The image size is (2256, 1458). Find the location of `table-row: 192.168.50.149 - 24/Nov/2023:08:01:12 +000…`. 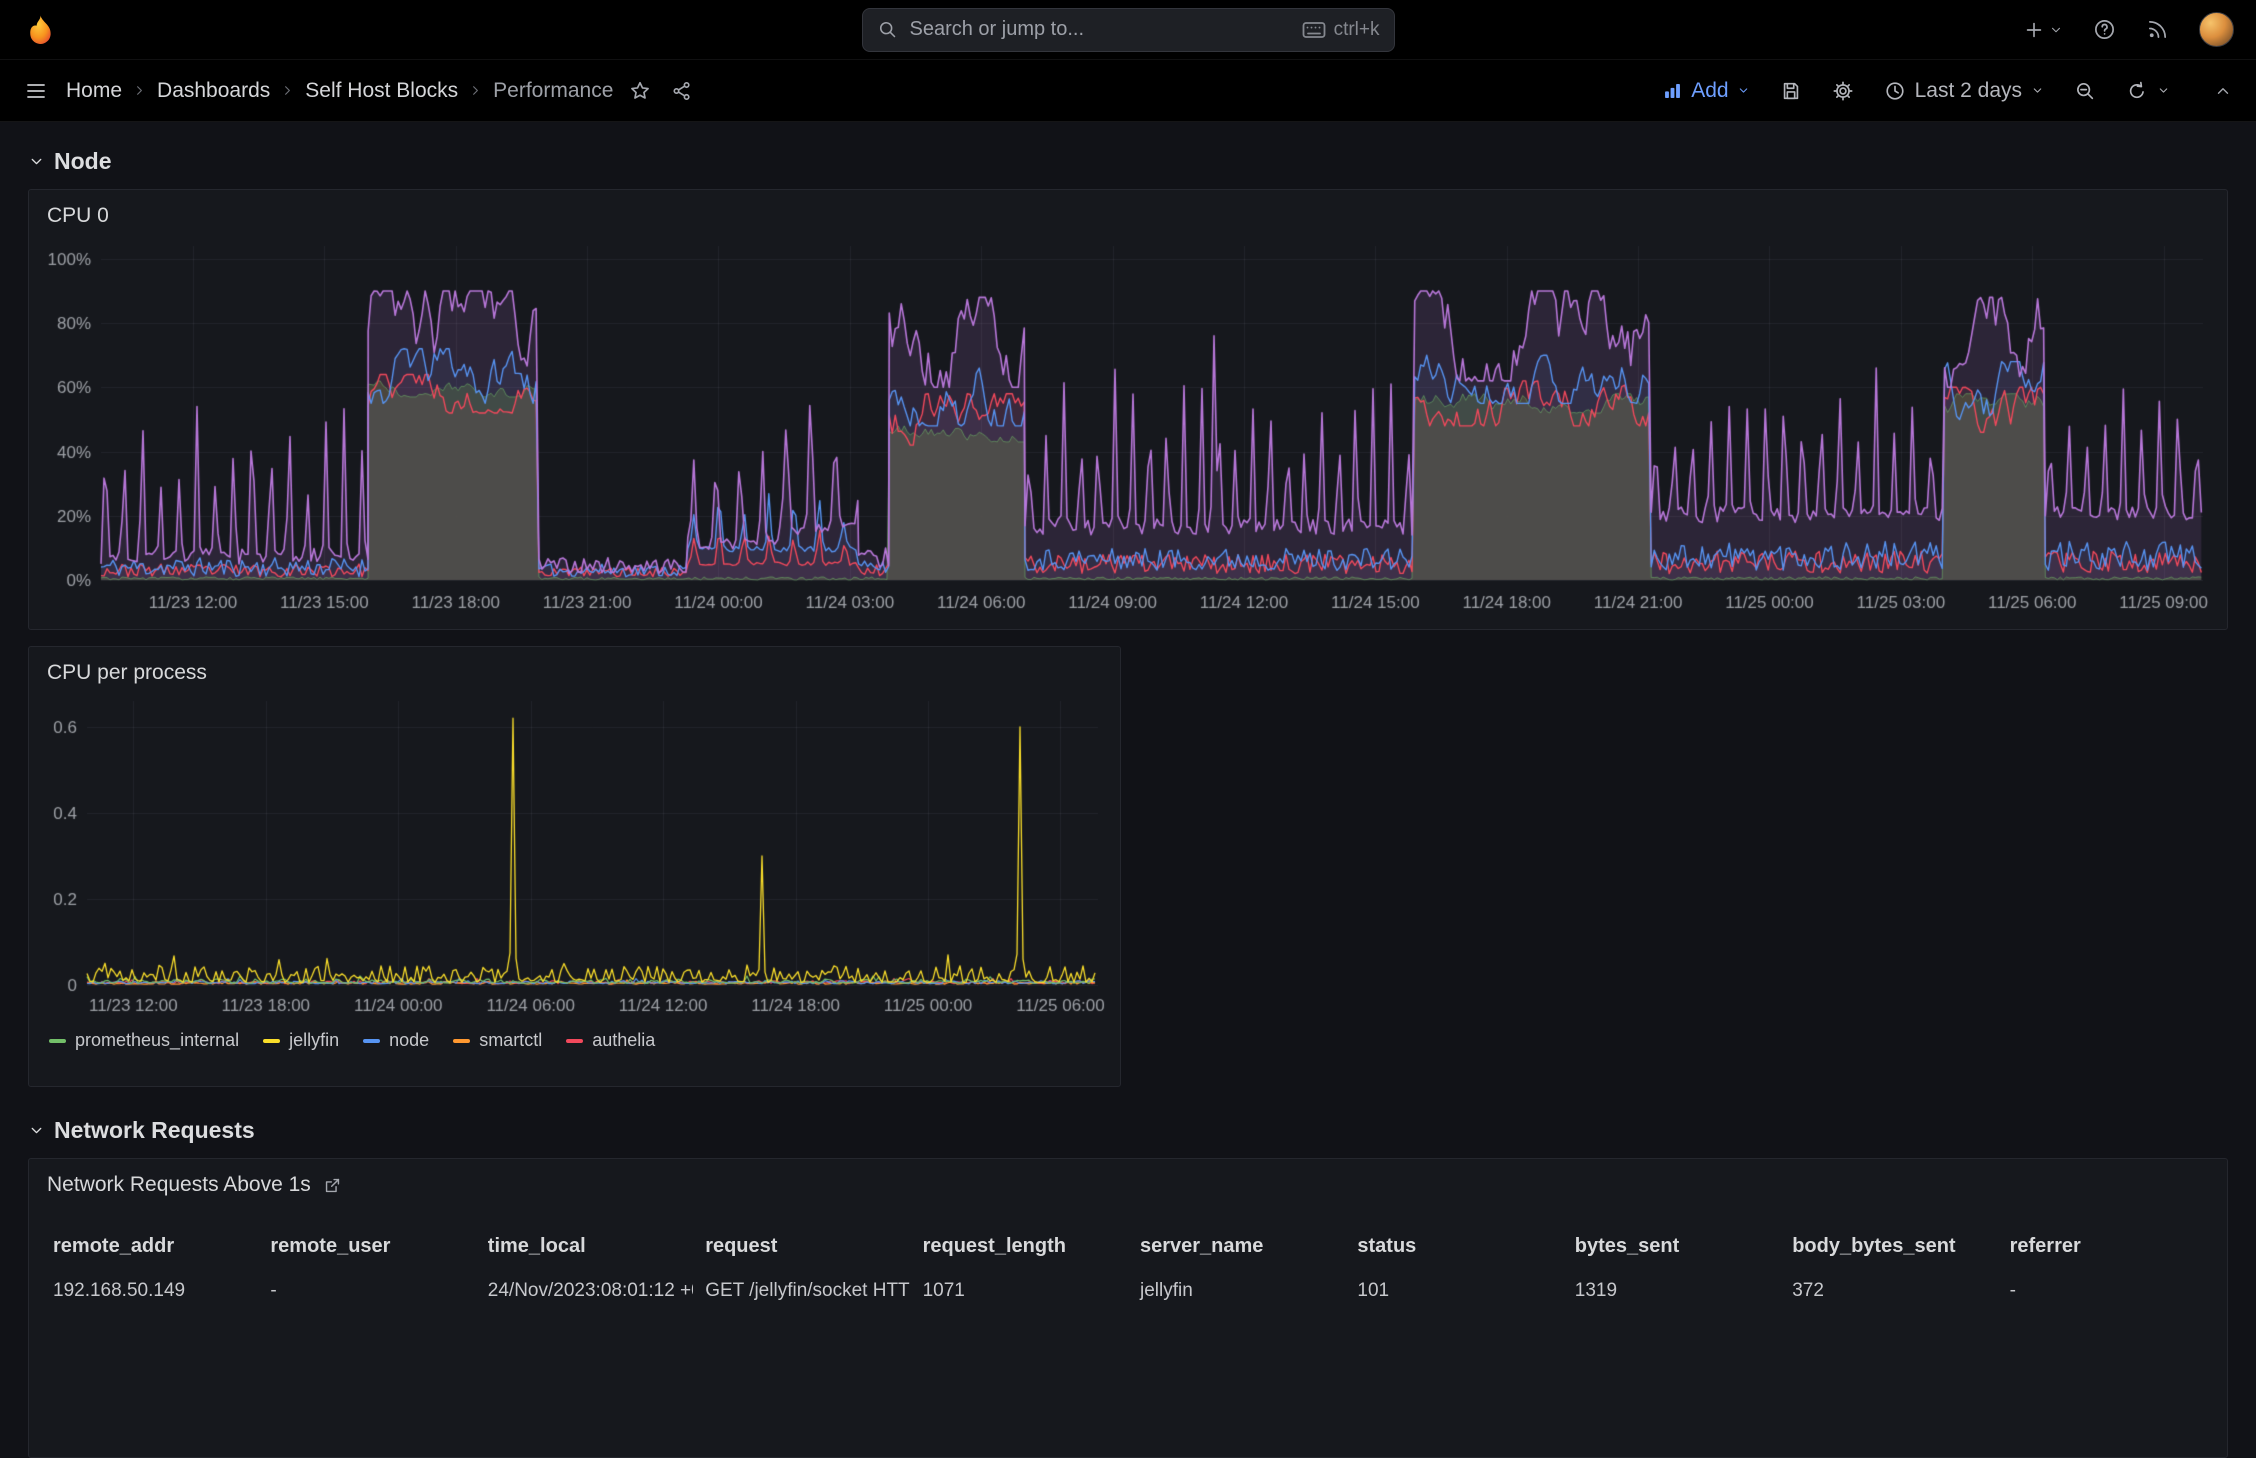

table-row: 192.168.50.149 - 24/Nov/2023:08:01:12 +000… is located at coordinates (1128, 1291).